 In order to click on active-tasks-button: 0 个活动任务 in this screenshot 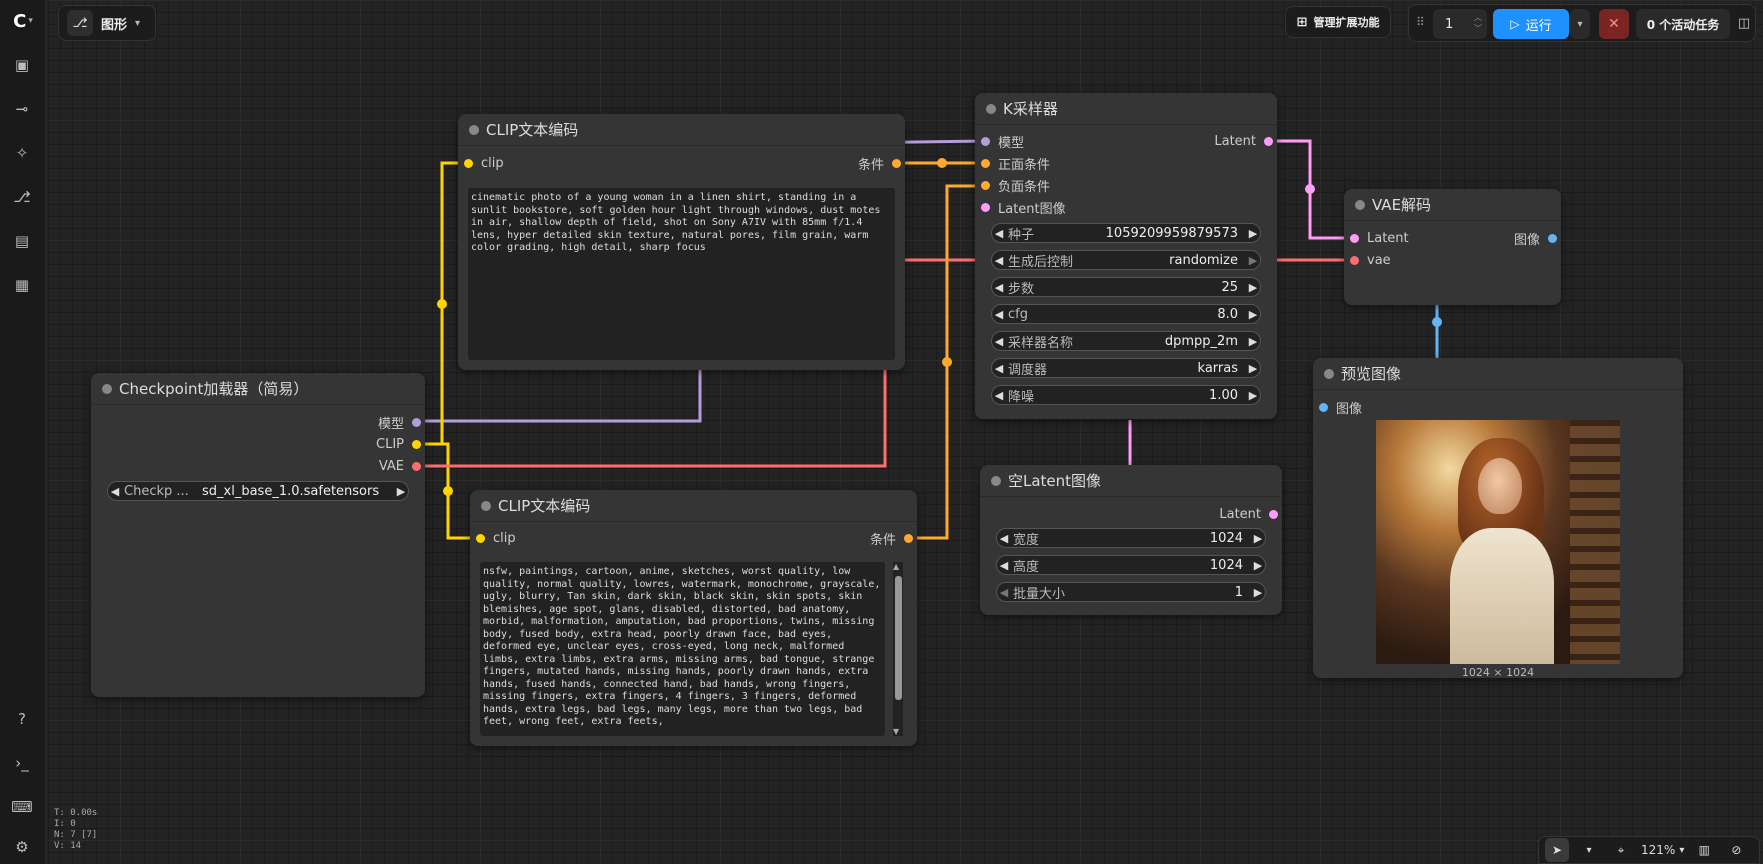, I will do `click(1683, 24)`.